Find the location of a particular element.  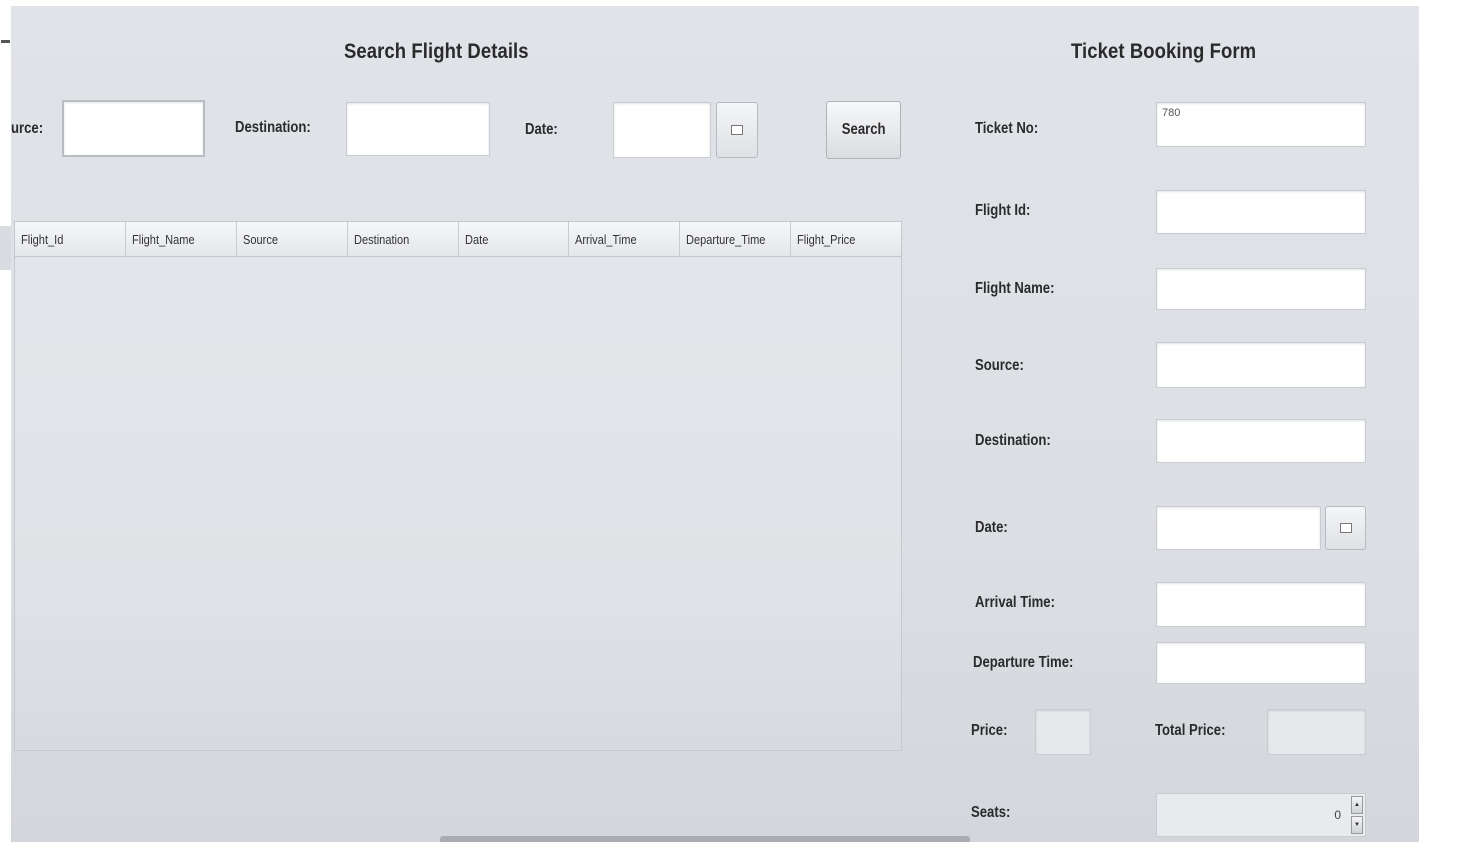

seats-label: Seats: is located at coordinates (991, 812).